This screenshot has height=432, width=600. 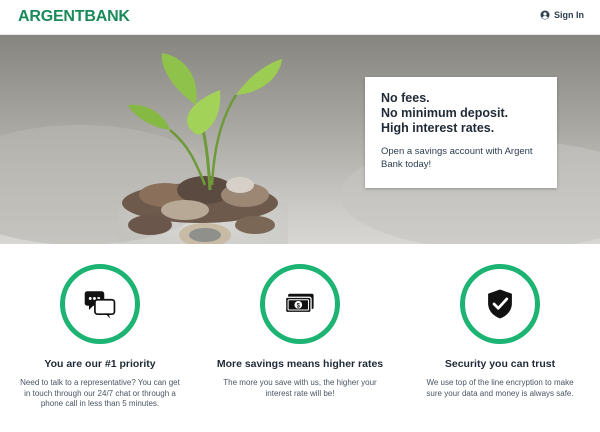 I want to click on promo-headline-2: No minimum deposit., so click(x=445, y=113).